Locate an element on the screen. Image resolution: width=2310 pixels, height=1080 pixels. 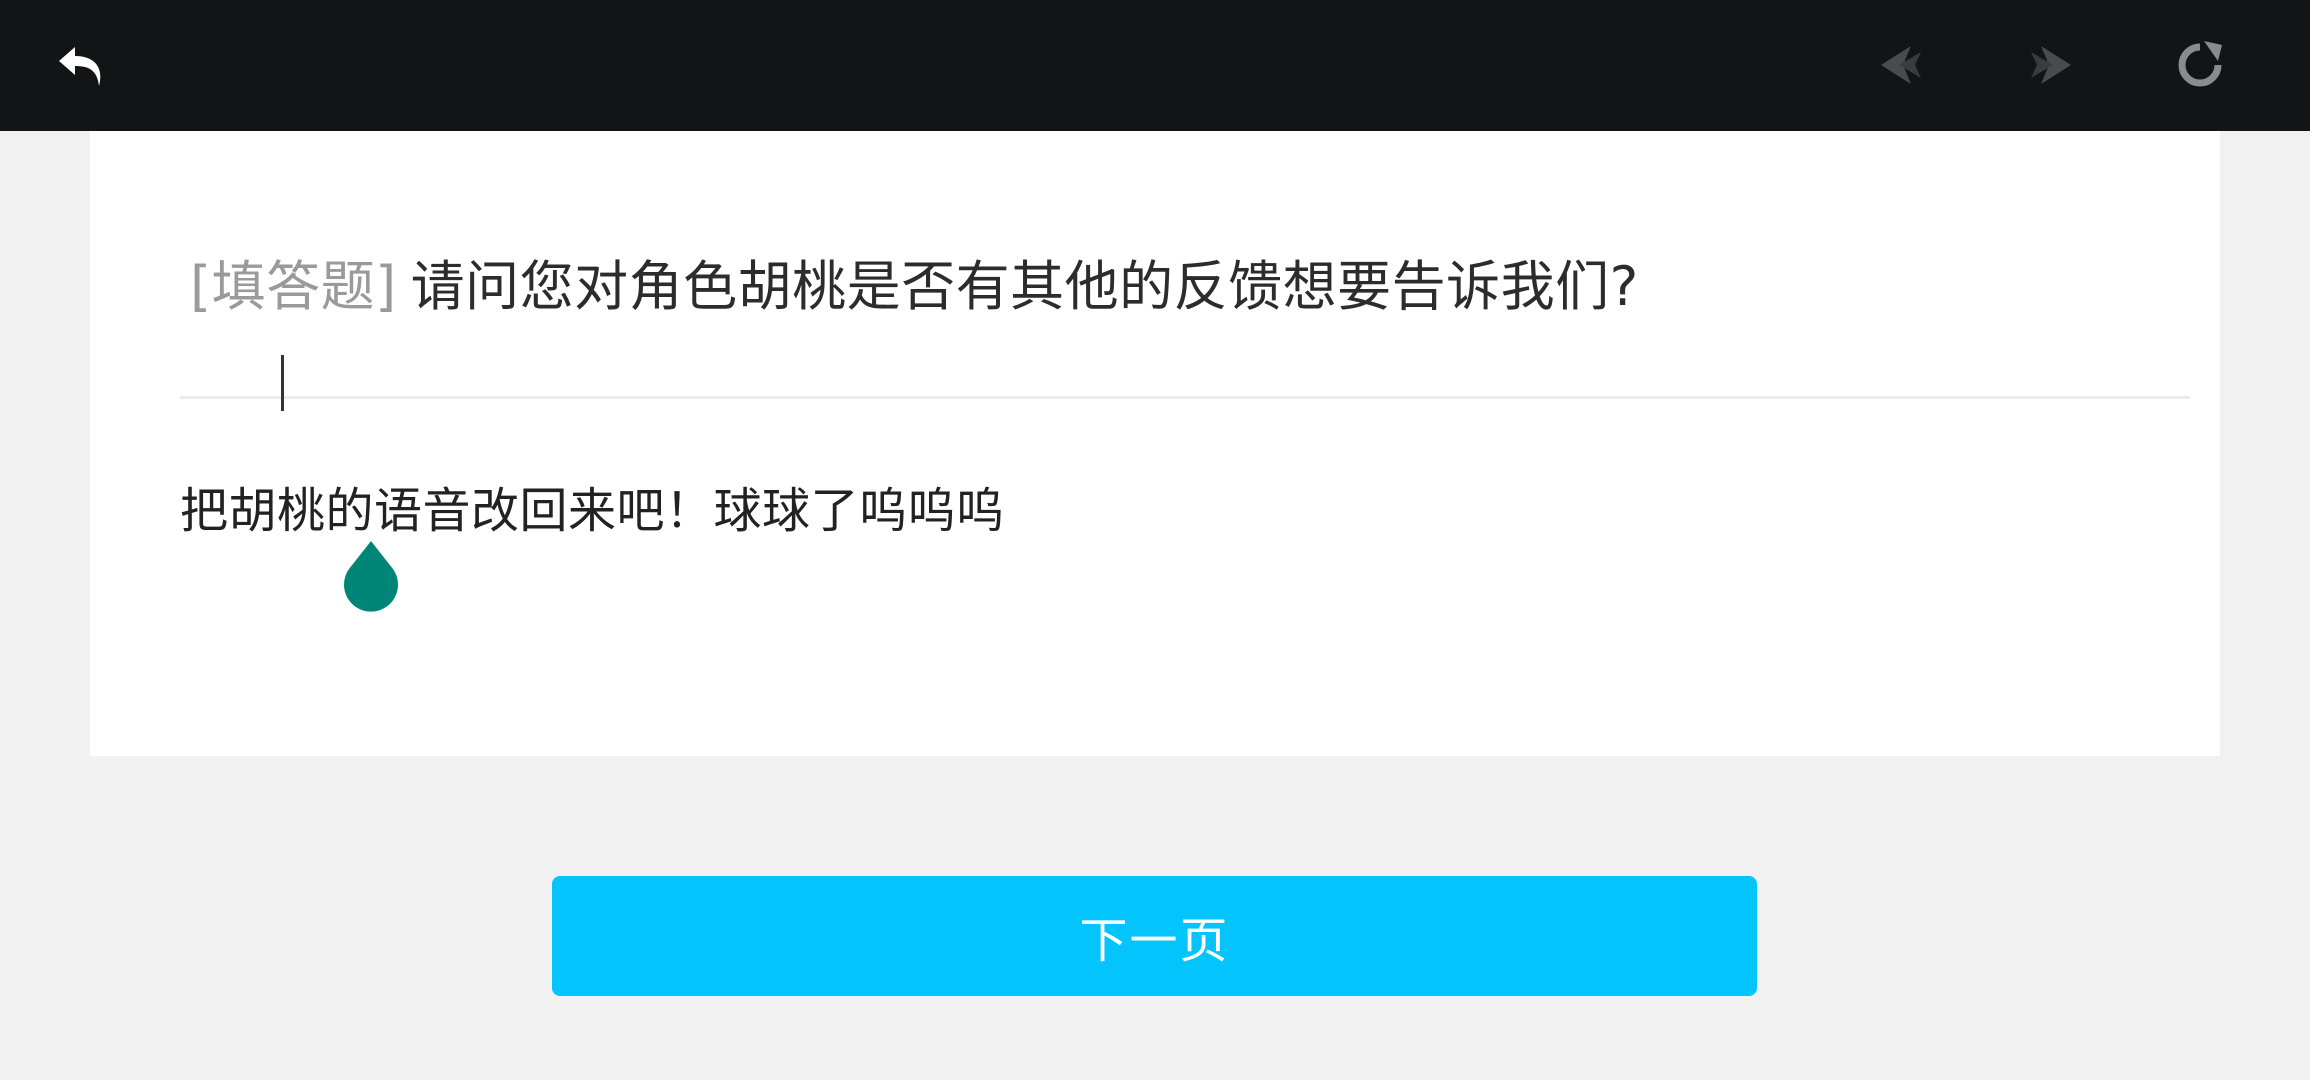
prev-page-icon is located at coordinates (1901, 65).